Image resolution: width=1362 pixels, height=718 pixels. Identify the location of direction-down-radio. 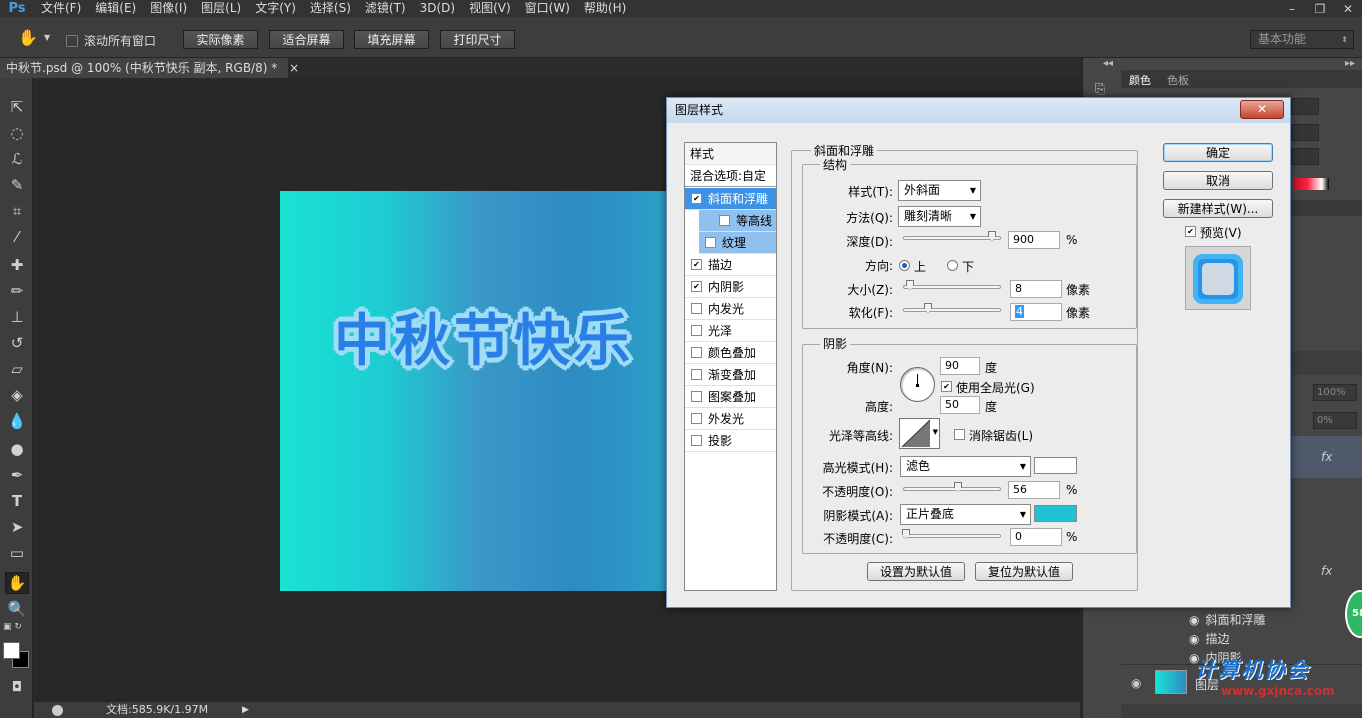
(952, 265).